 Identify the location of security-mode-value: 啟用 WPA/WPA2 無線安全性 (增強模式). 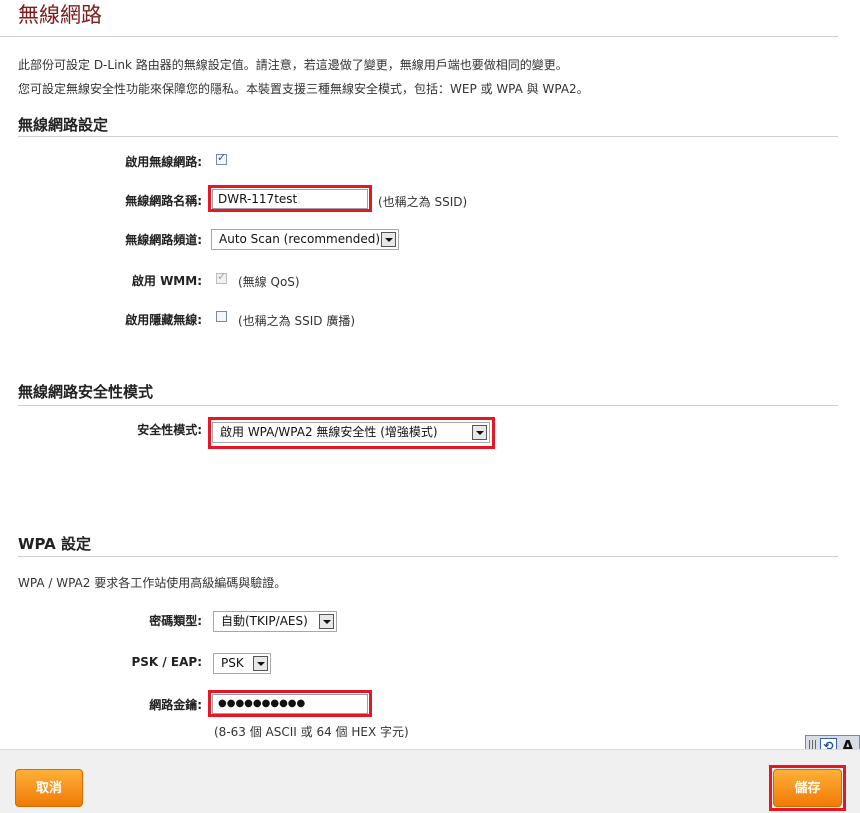
(329, 432).